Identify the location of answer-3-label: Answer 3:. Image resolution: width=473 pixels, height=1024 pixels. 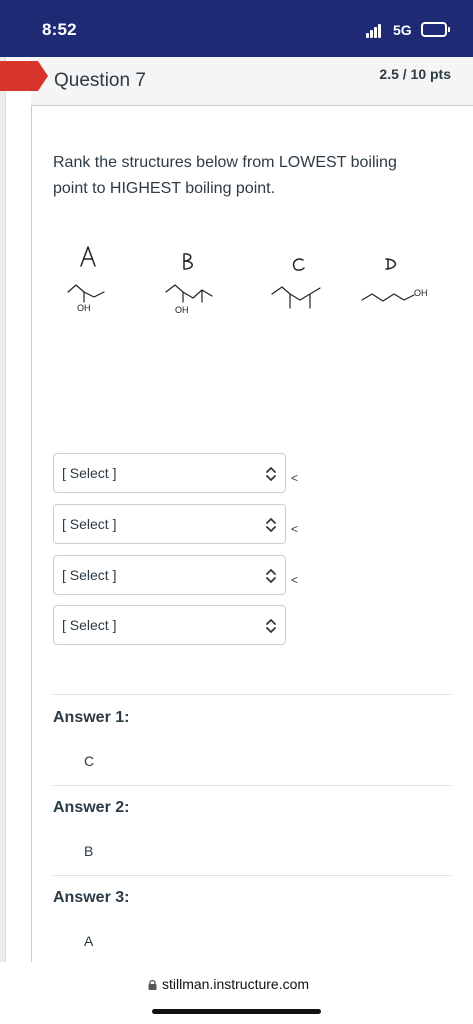
(91, 897).